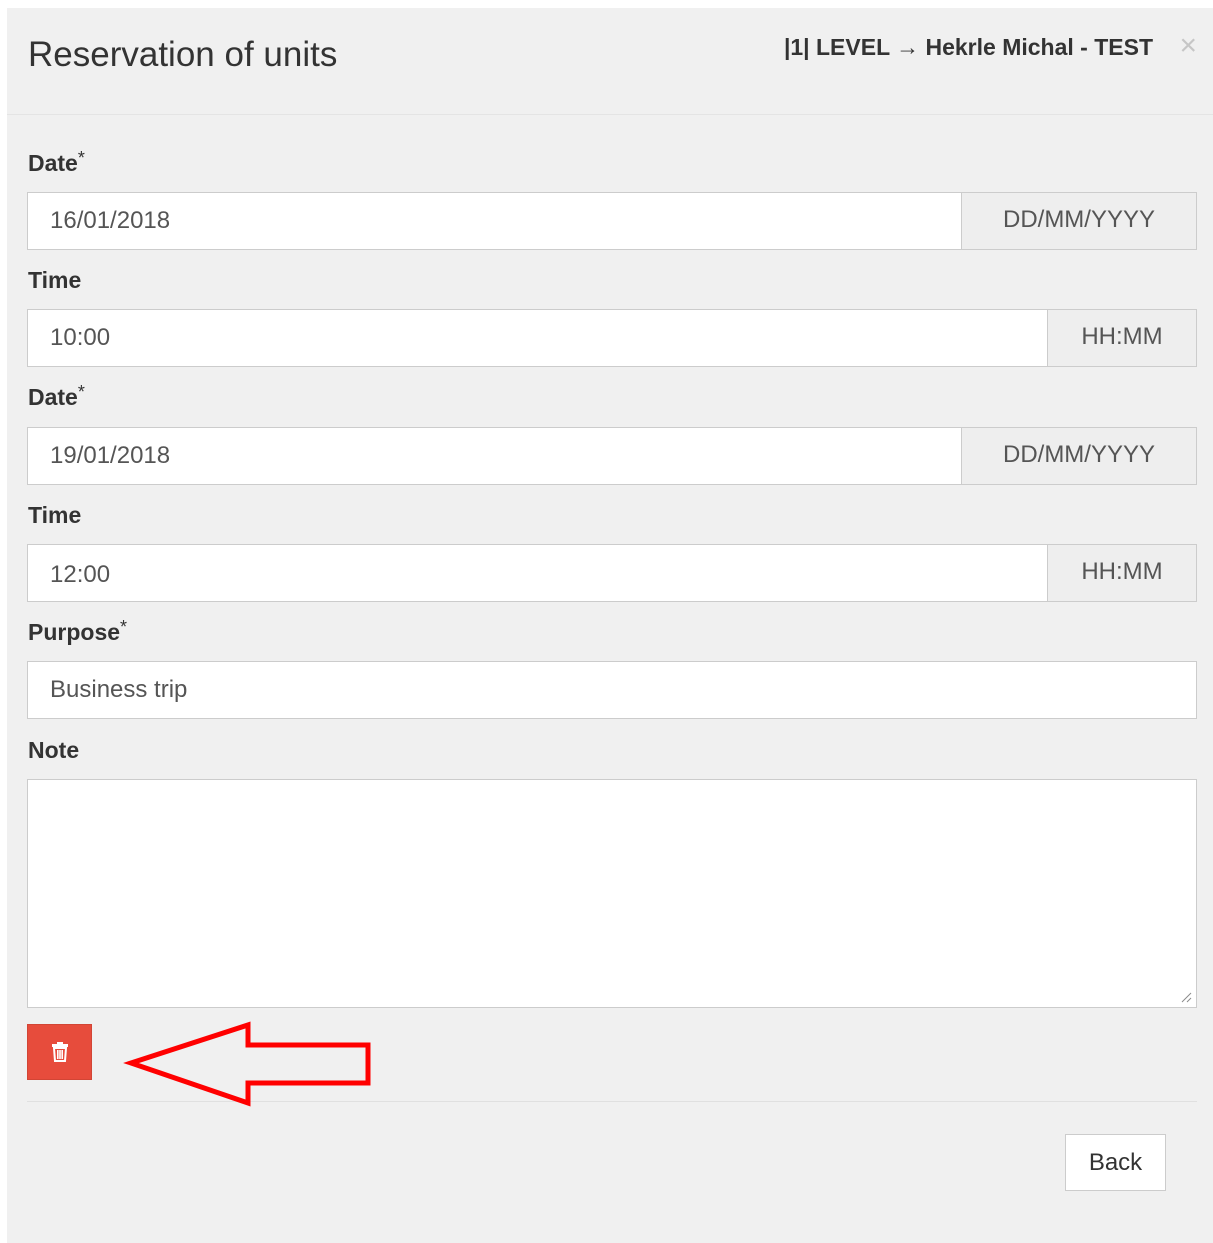  What do you see at coordinates (494, 456) in the screenshot?
I see `date-to-input: 19/01/2018` at bounding box center [494, 456].